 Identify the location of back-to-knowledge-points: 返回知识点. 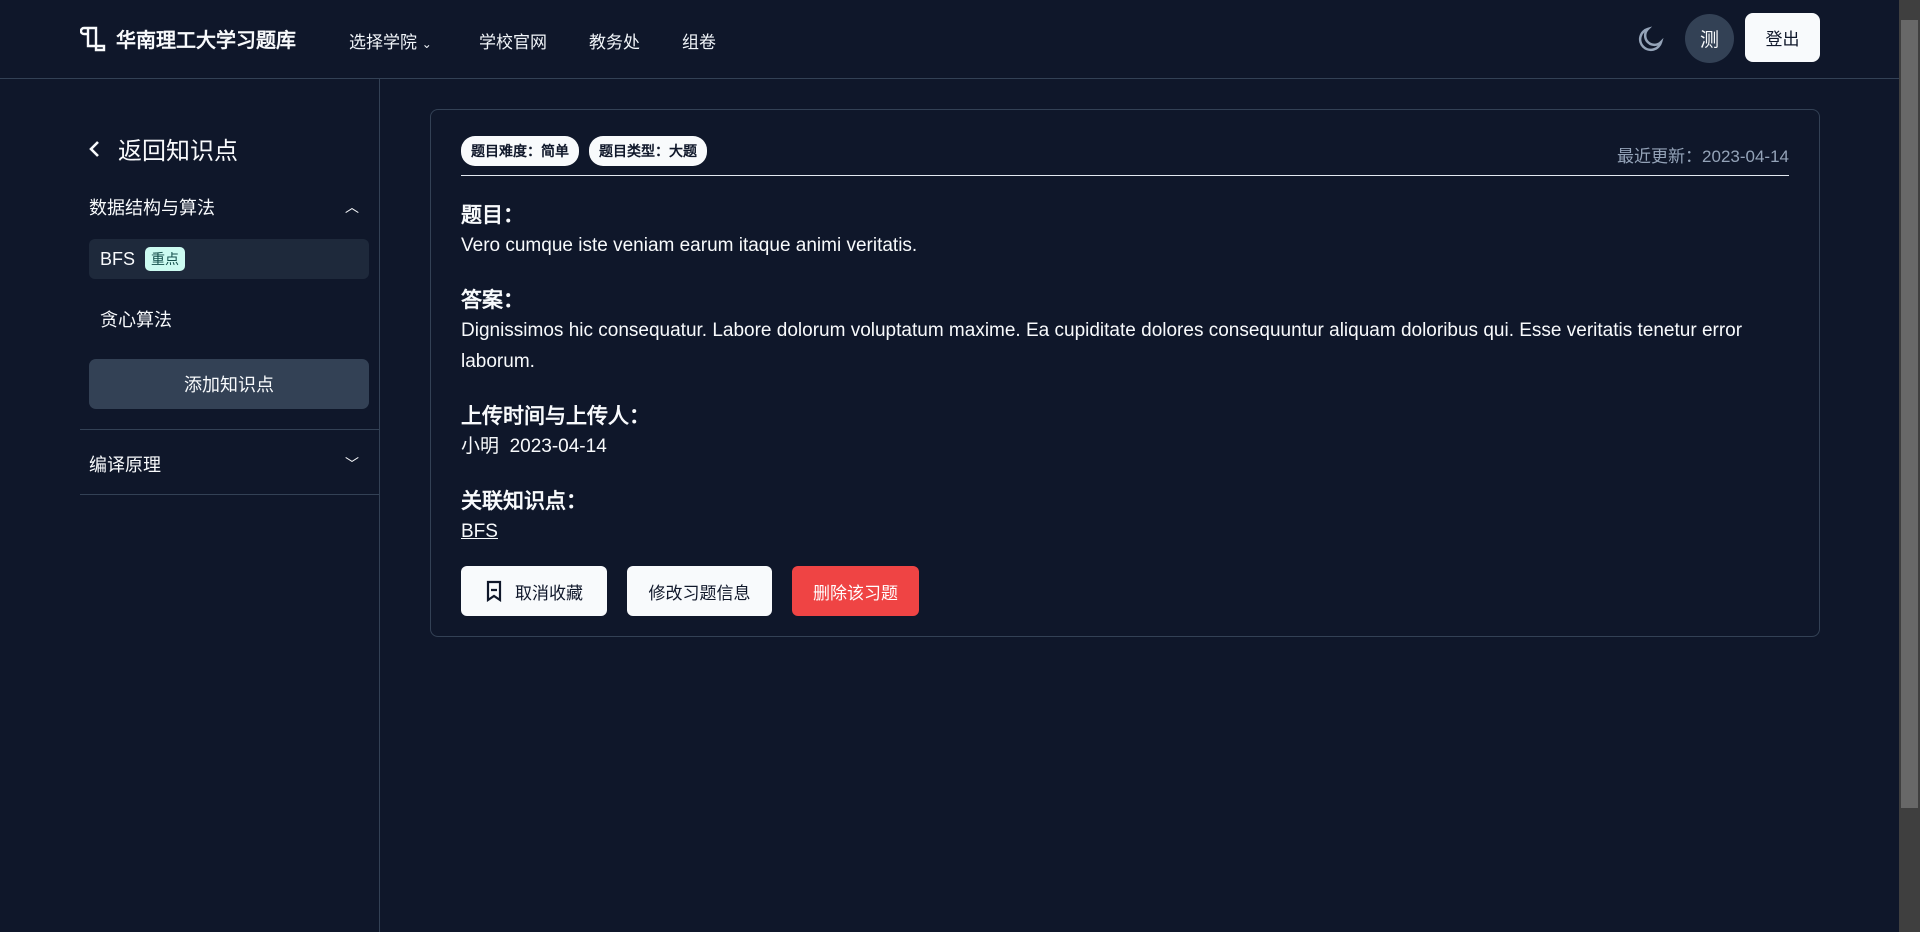
(162, 148).